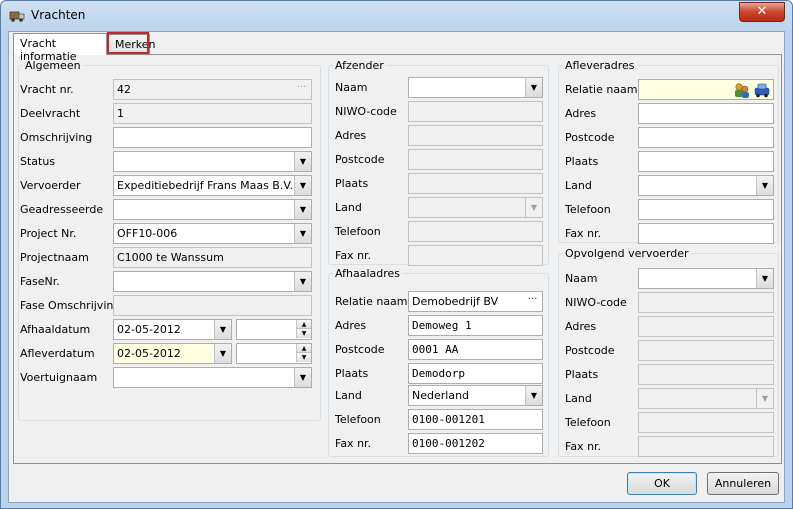 The height and width of the screenshot is (509, 793). What do you see at coordinates (212, 209) in the screenshot?
I see `geadresseerde-select: ▼` at bounding box center [212, 209].